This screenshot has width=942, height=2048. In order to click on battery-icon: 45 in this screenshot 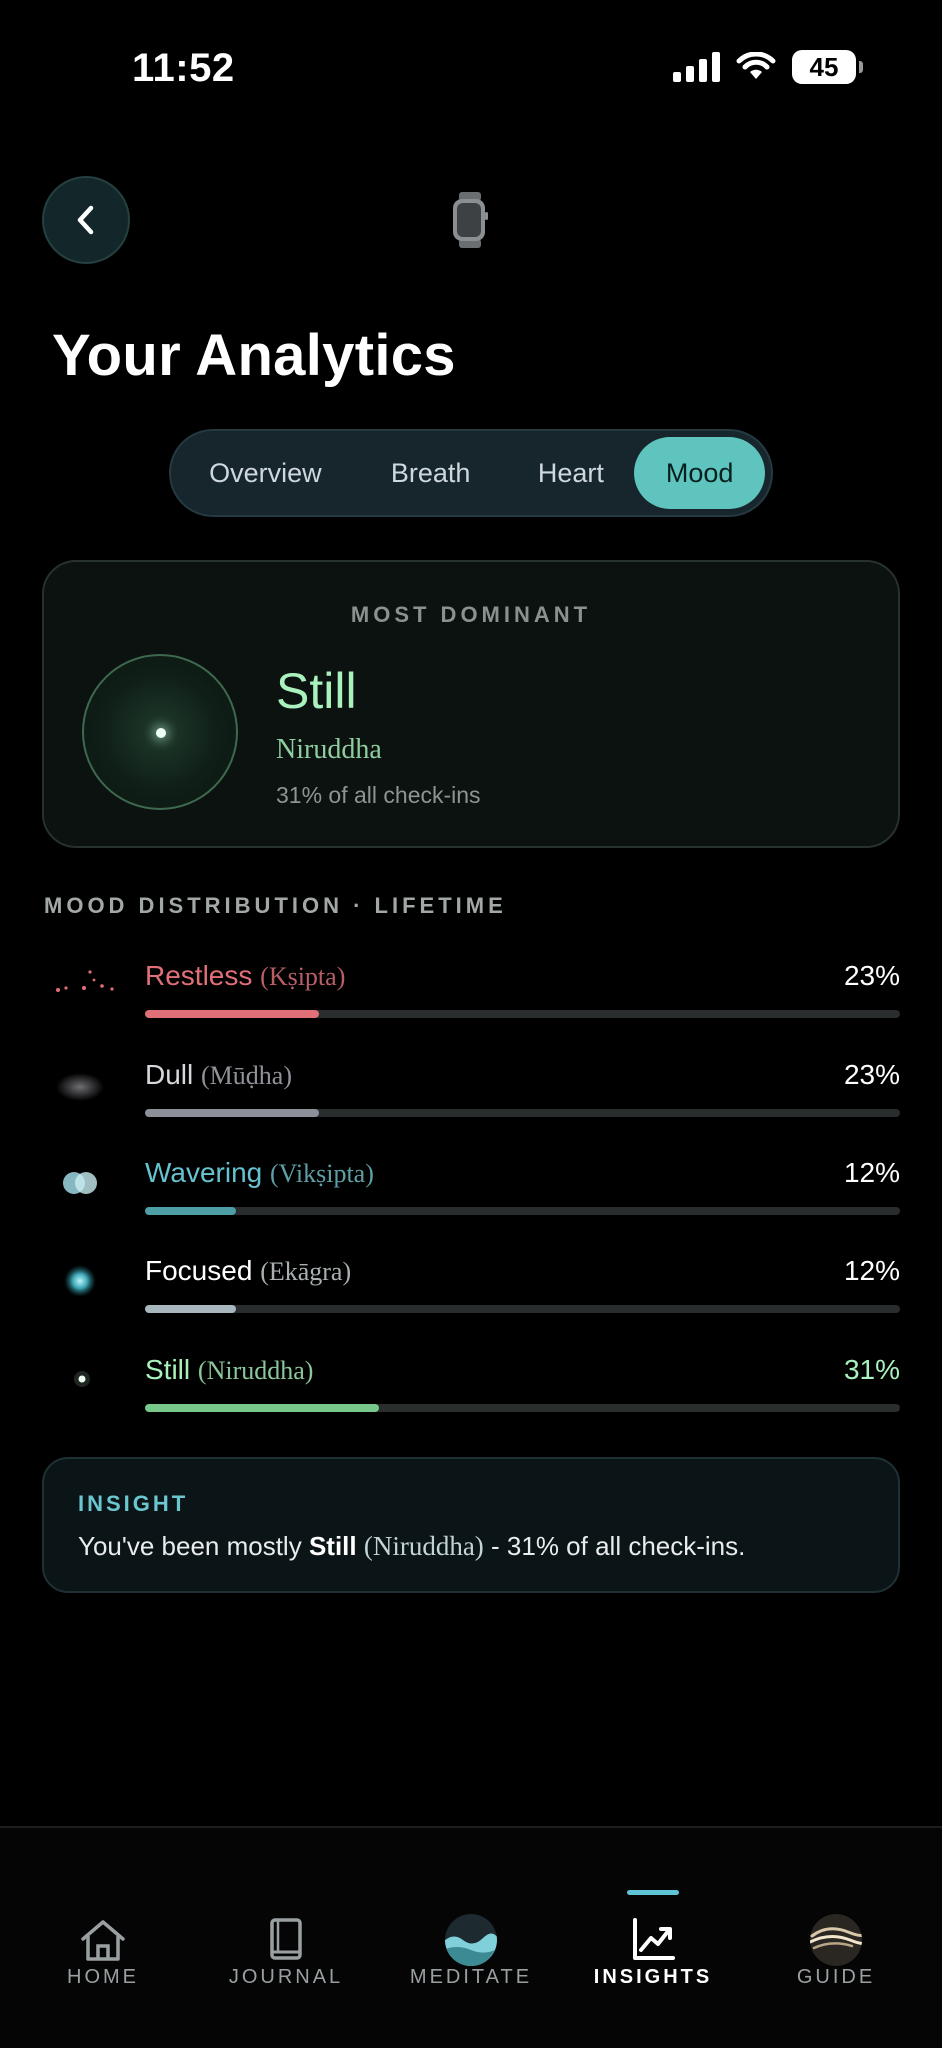, I will do `click(827, 67)`.